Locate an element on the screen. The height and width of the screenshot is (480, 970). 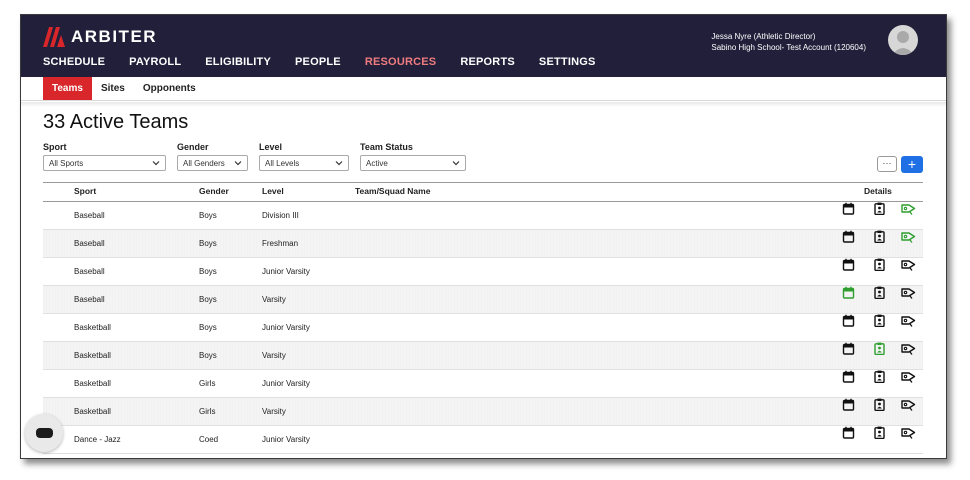
nav-resources: RESOURCES is located at coordinates (400, 62).